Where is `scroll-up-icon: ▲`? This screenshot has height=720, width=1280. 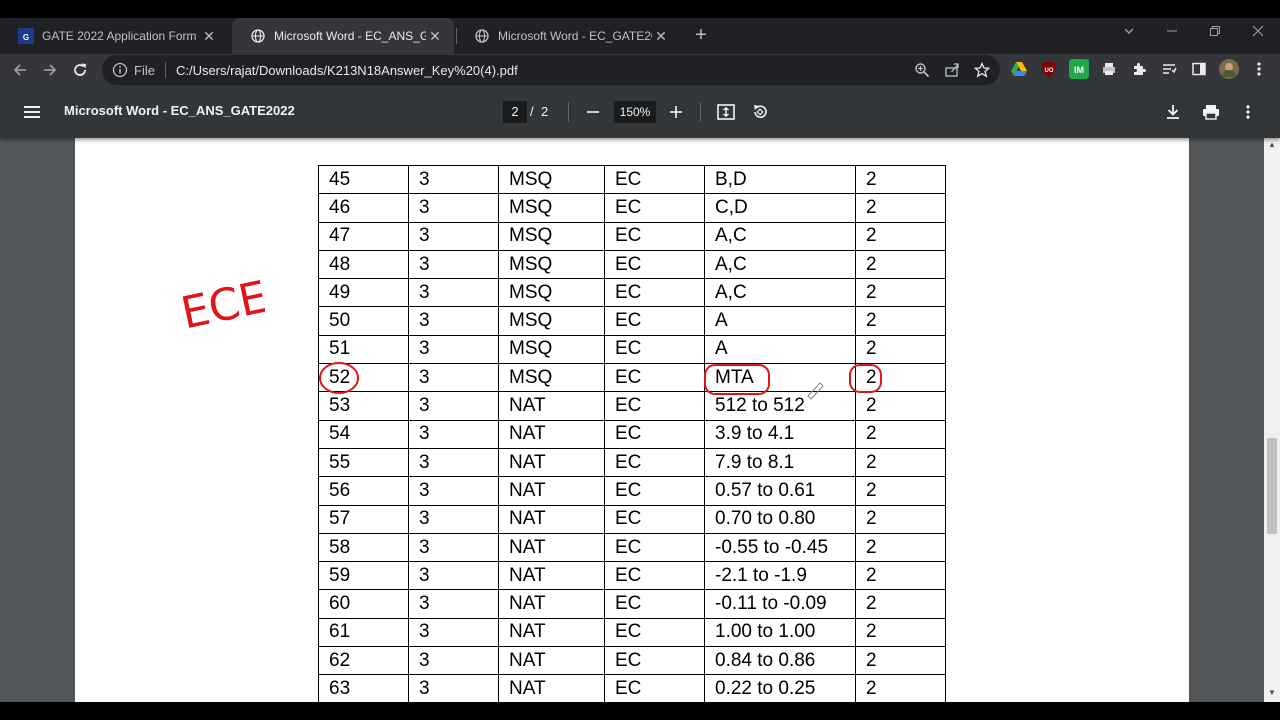 scroll-up-icon: ▲ is located at coordinates (1272, 146).